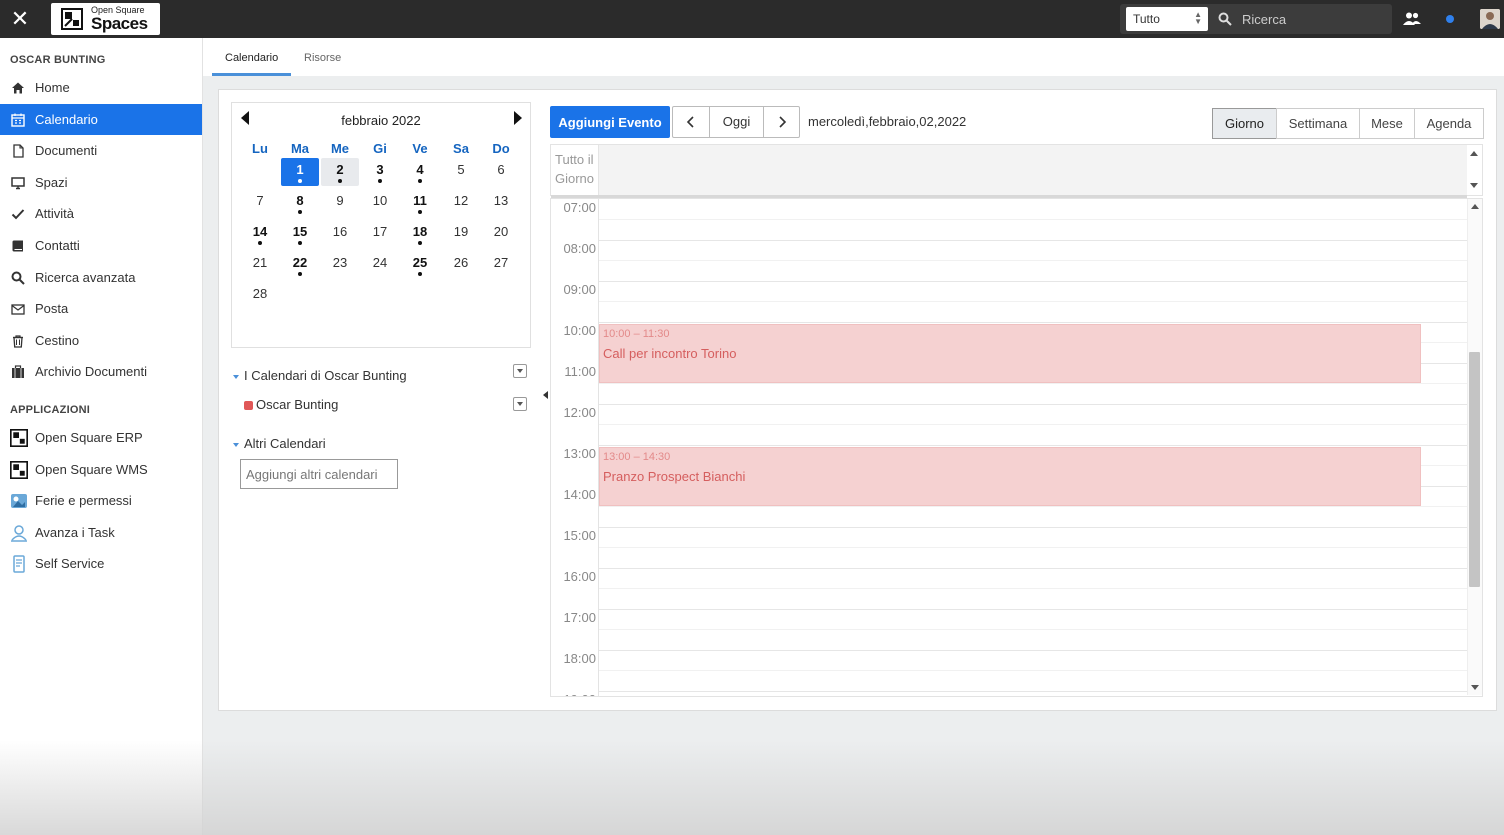 This screenshot has height=835, width=1504. I want to click on calendar-day: 9, so click(340, 203).